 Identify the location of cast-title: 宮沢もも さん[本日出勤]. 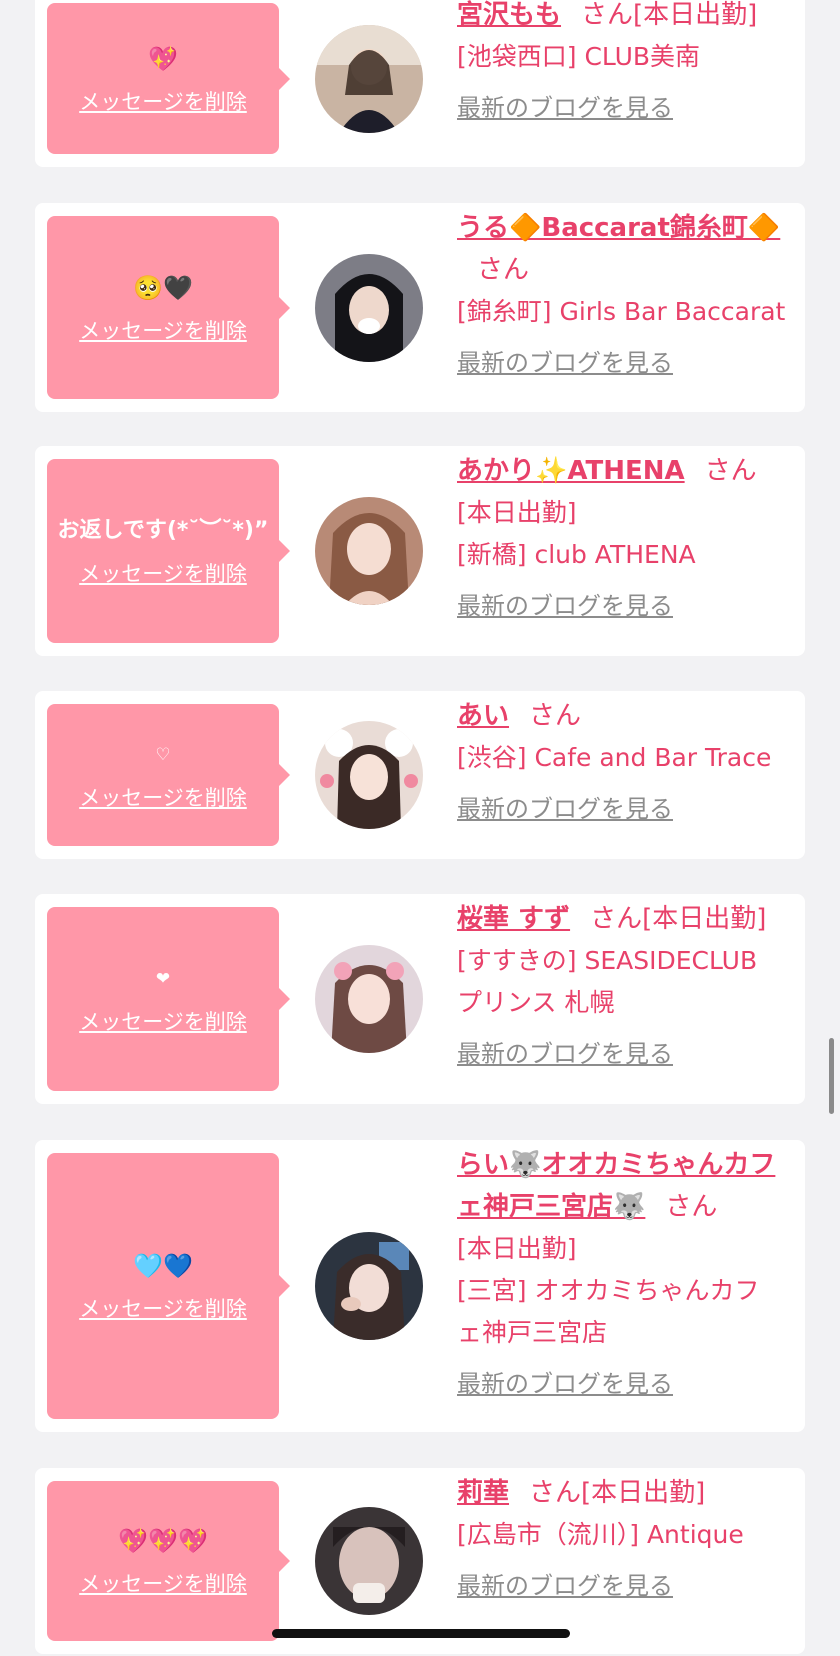
(628, 18).